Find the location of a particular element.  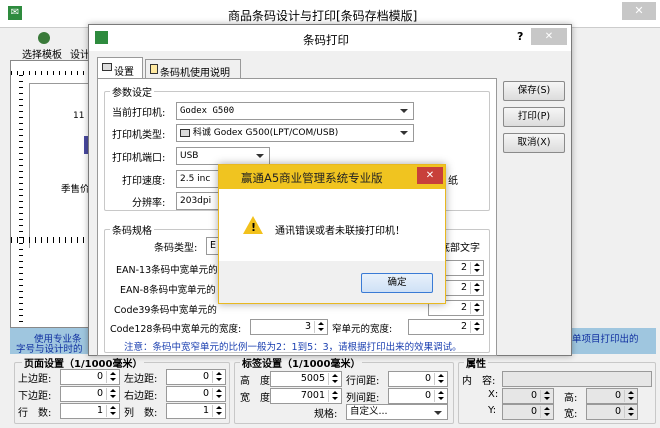

y-input: 0 is located at coordinates (528, 412).